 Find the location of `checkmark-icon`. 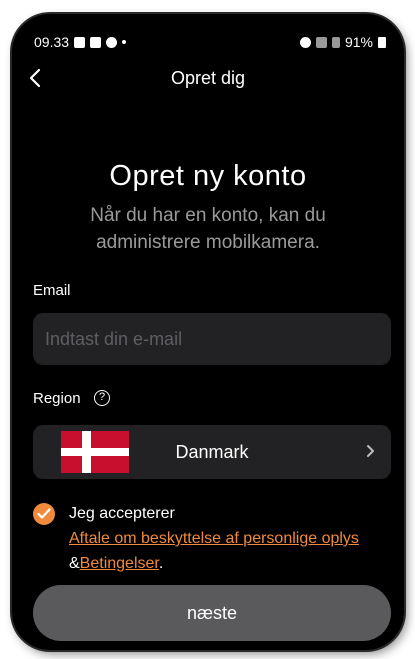

checkmark-icon is located at coordinates (44, 513).